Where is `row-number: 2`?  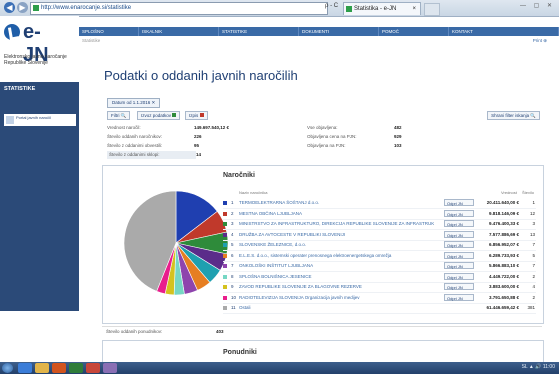 row-number: 2 is located at coordinates (232, 213).